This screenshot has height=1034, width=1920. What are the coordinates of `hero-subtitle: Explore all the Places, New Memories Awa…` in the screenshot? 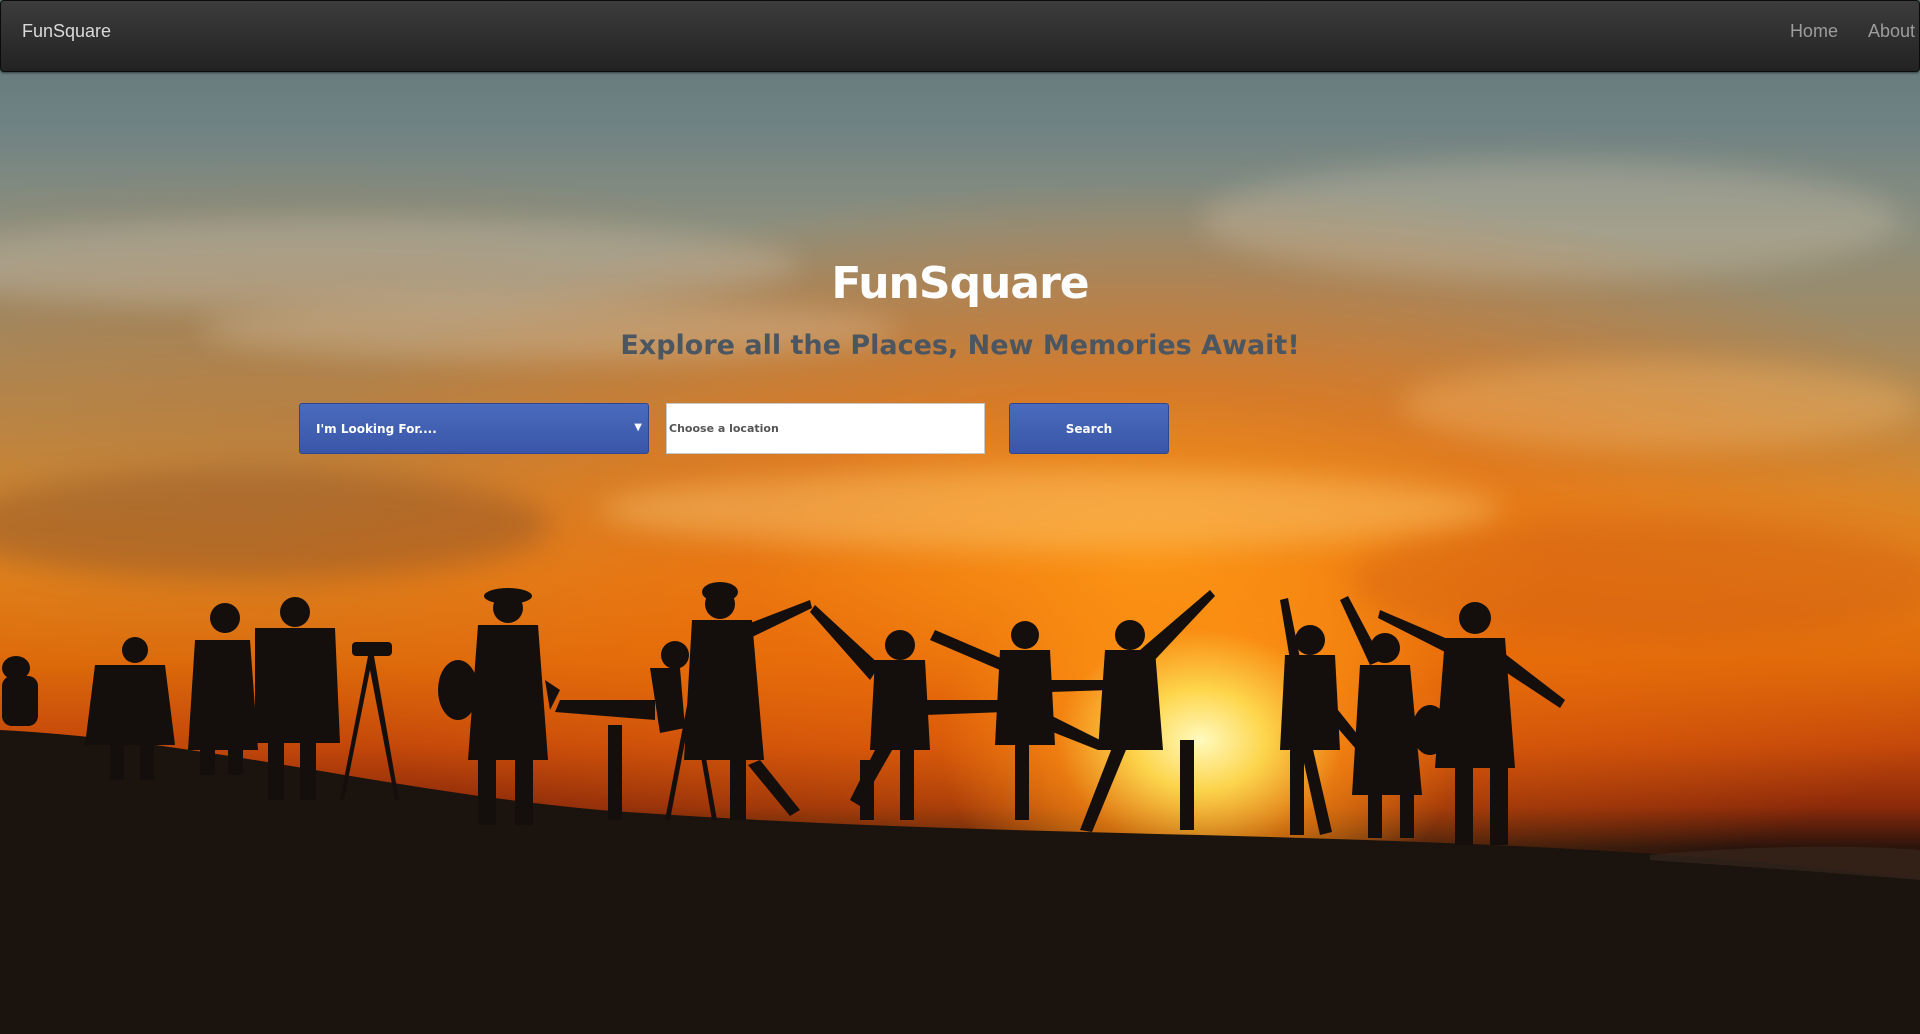 It's located at (960, 345).